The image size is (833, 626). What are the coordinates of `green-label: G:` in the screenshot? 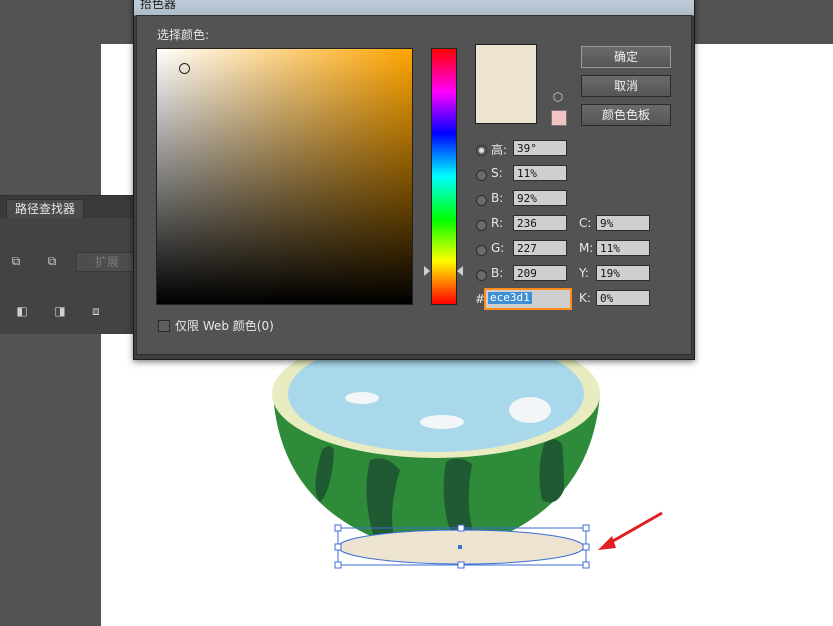 It's located at (498, 248).